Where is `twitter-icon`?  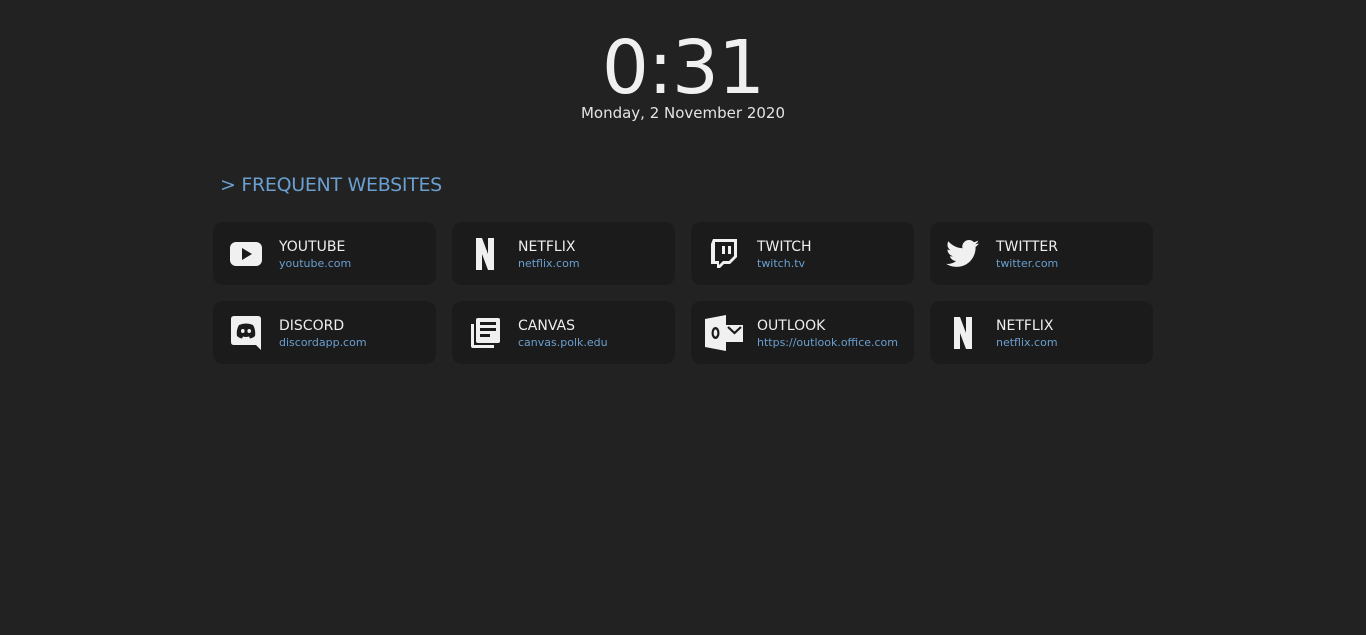 twitter-icon is located at coordinates (963, 253).